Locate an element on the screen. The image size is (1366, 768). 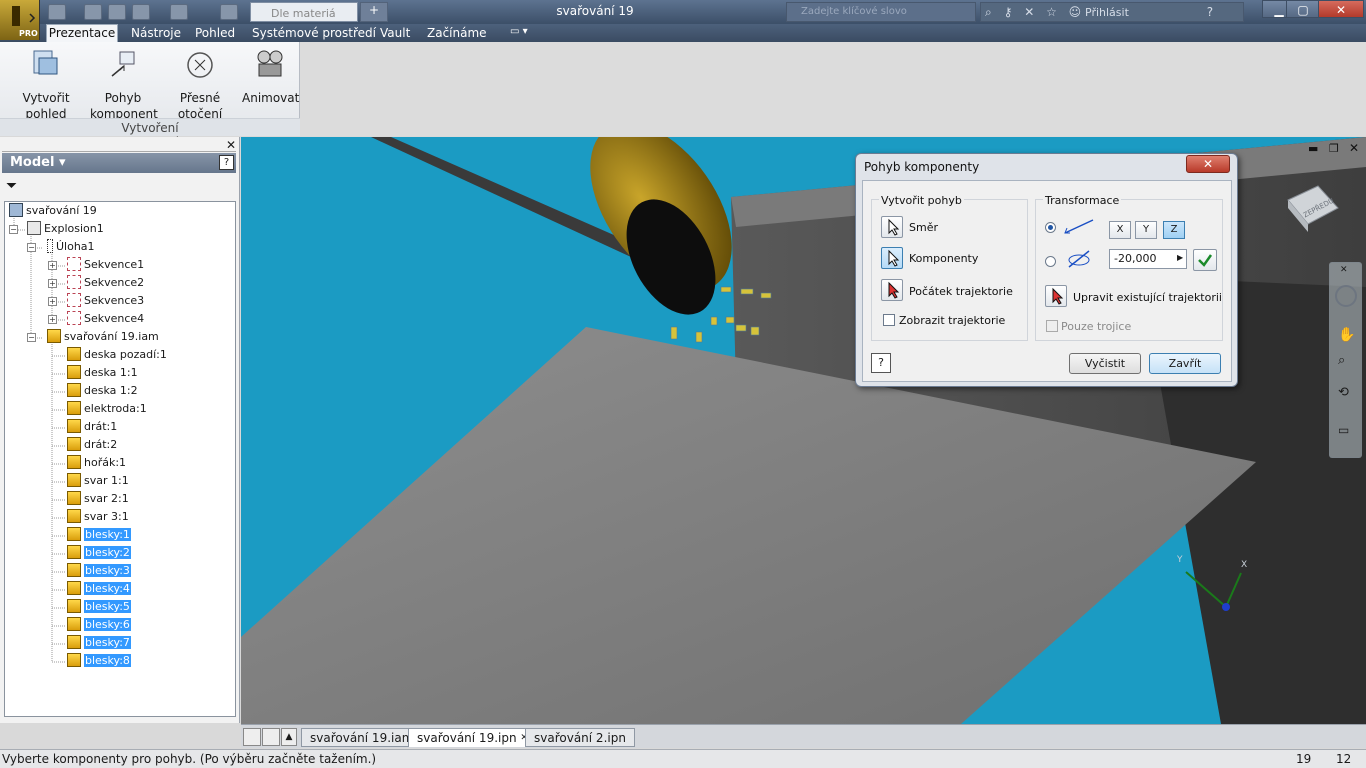
trajectory-origin-select-button is located at coordinates (892, 290).